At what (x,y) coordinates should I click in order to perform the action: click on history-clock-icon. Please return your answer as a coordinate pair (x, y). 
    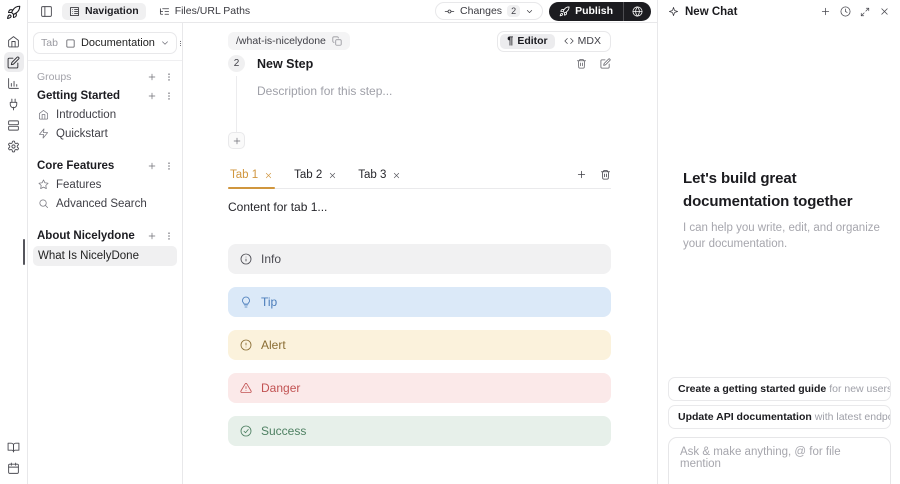
    Looking at the image, I should click on (845, 11).